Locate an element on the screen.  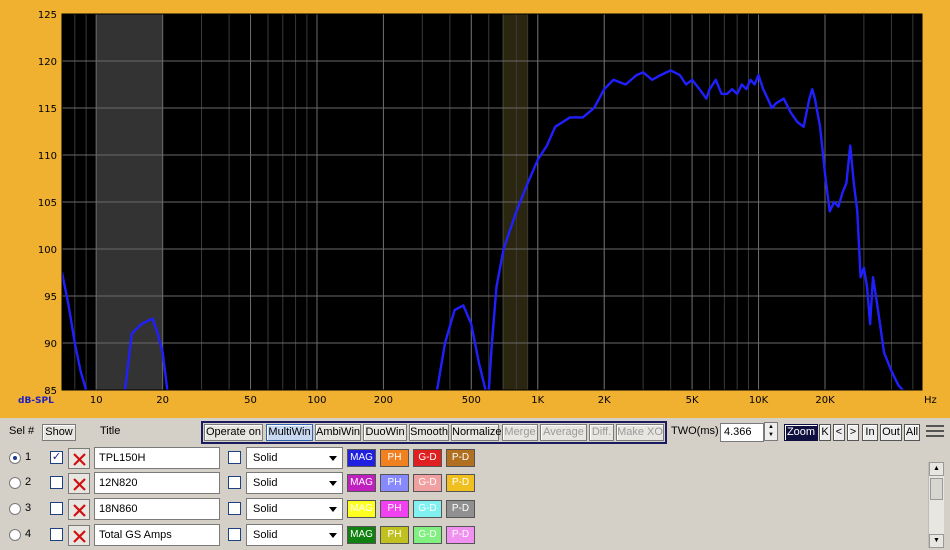
y-tick-label: 90 is located at coordinates (50, 344).